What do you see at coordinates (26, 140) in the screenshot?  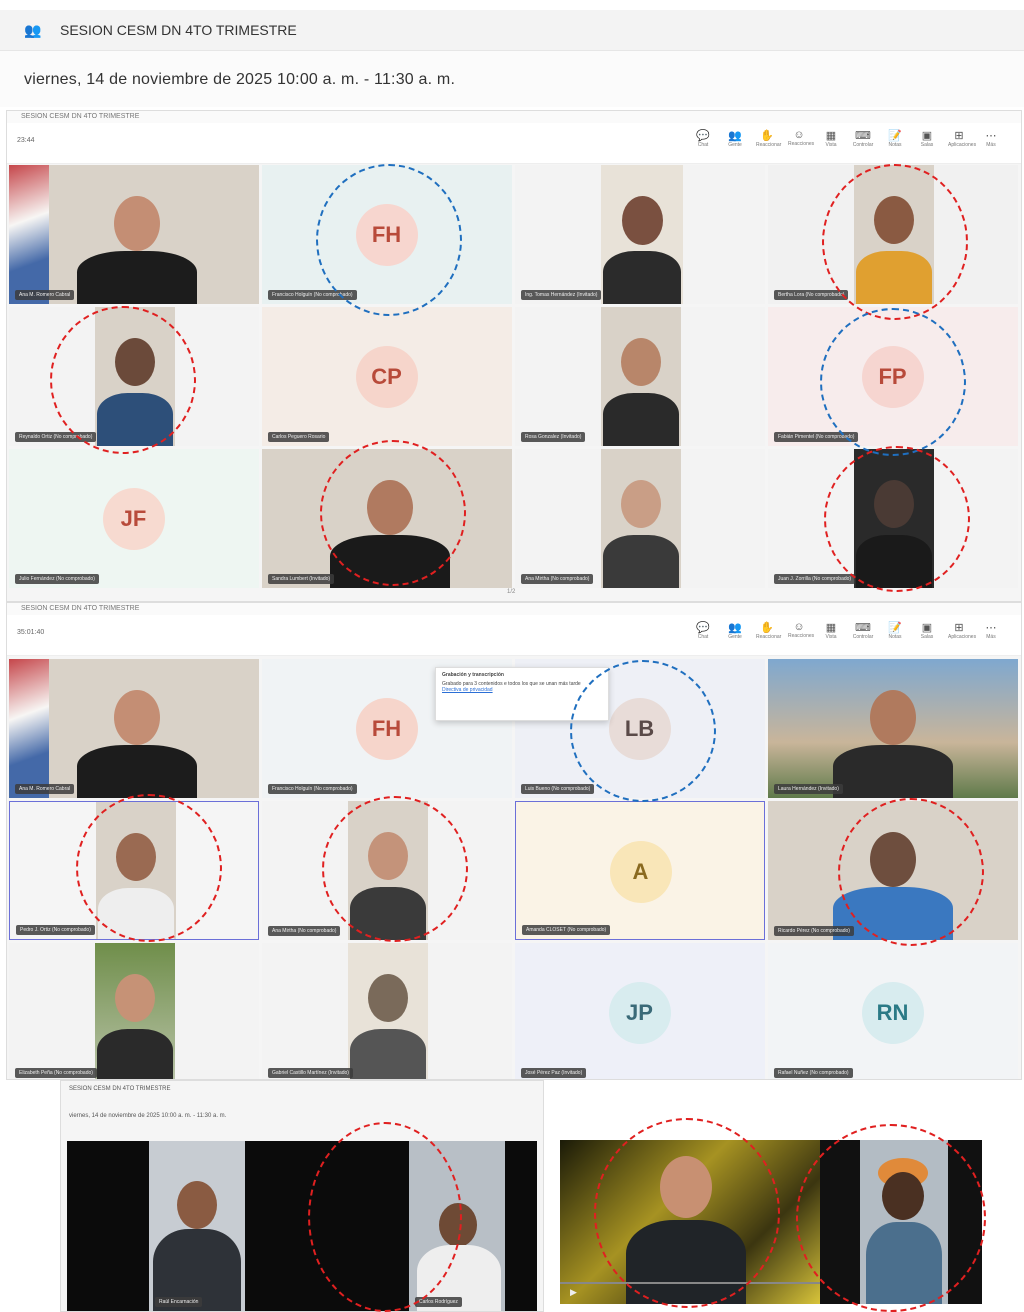 I see `meeting-timer: 23:44` at bounding box center [26, 140].